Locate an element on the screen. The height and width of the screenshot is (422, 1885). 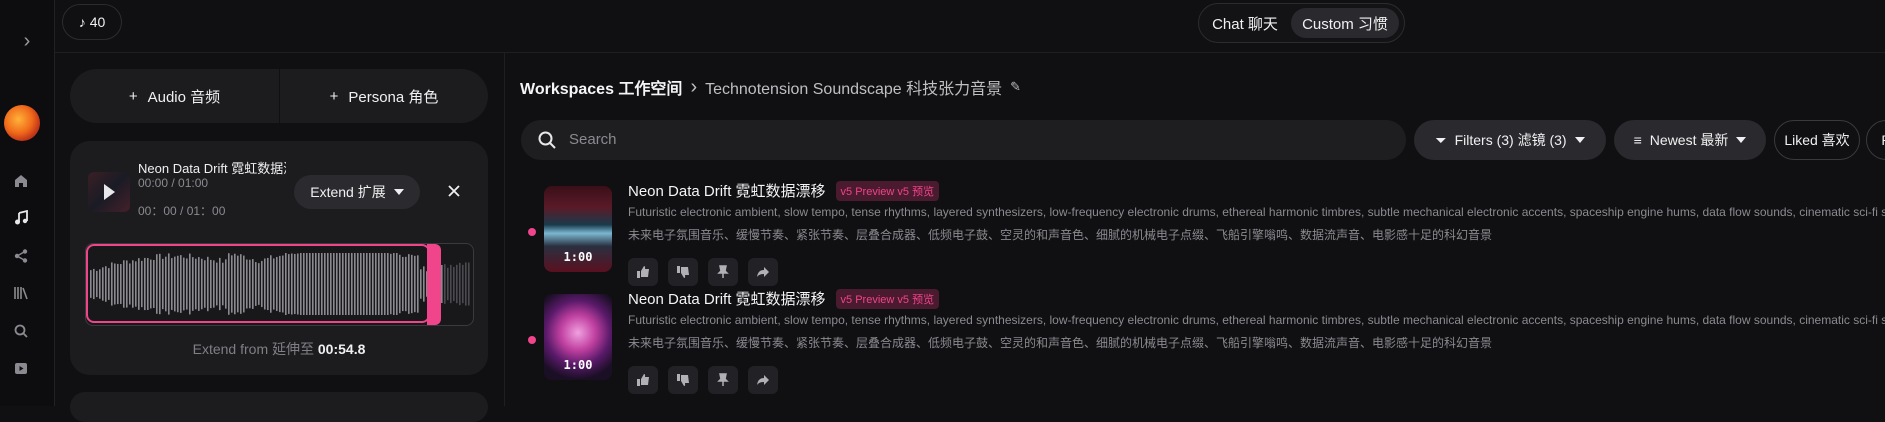
side-nav: › is located at coordinates (27, 203).